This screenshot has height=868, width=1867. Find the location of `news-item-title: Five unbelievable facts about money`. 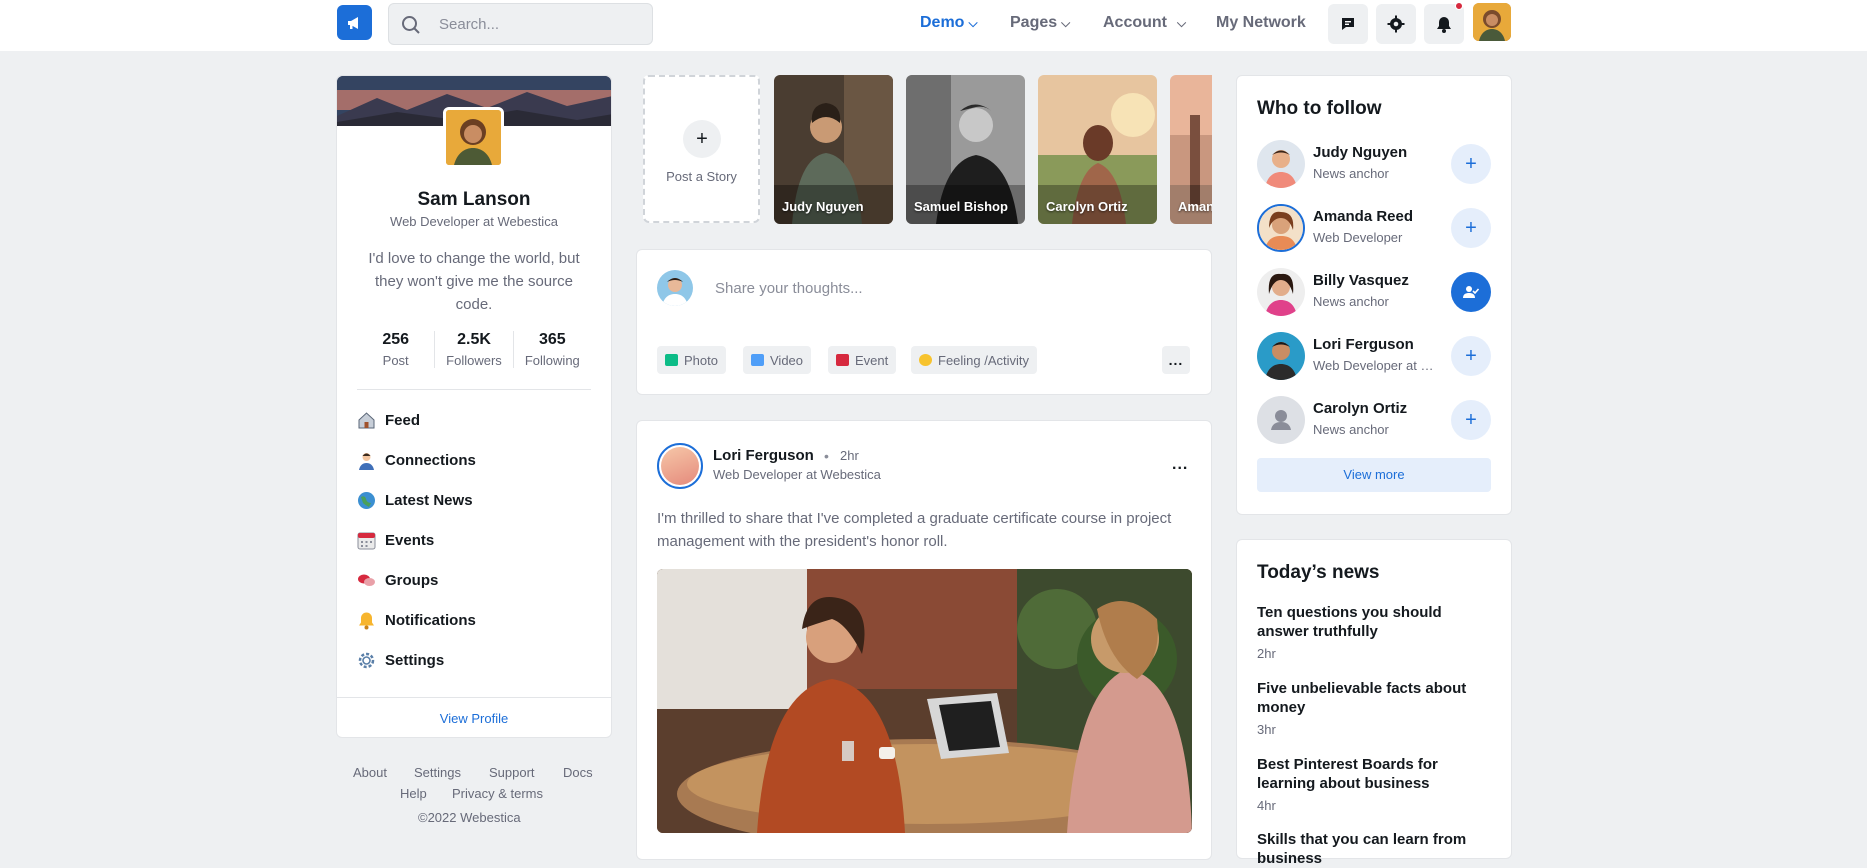

news-item-title: Five unbelievable facts about money is located at coordinates (1372, 698).